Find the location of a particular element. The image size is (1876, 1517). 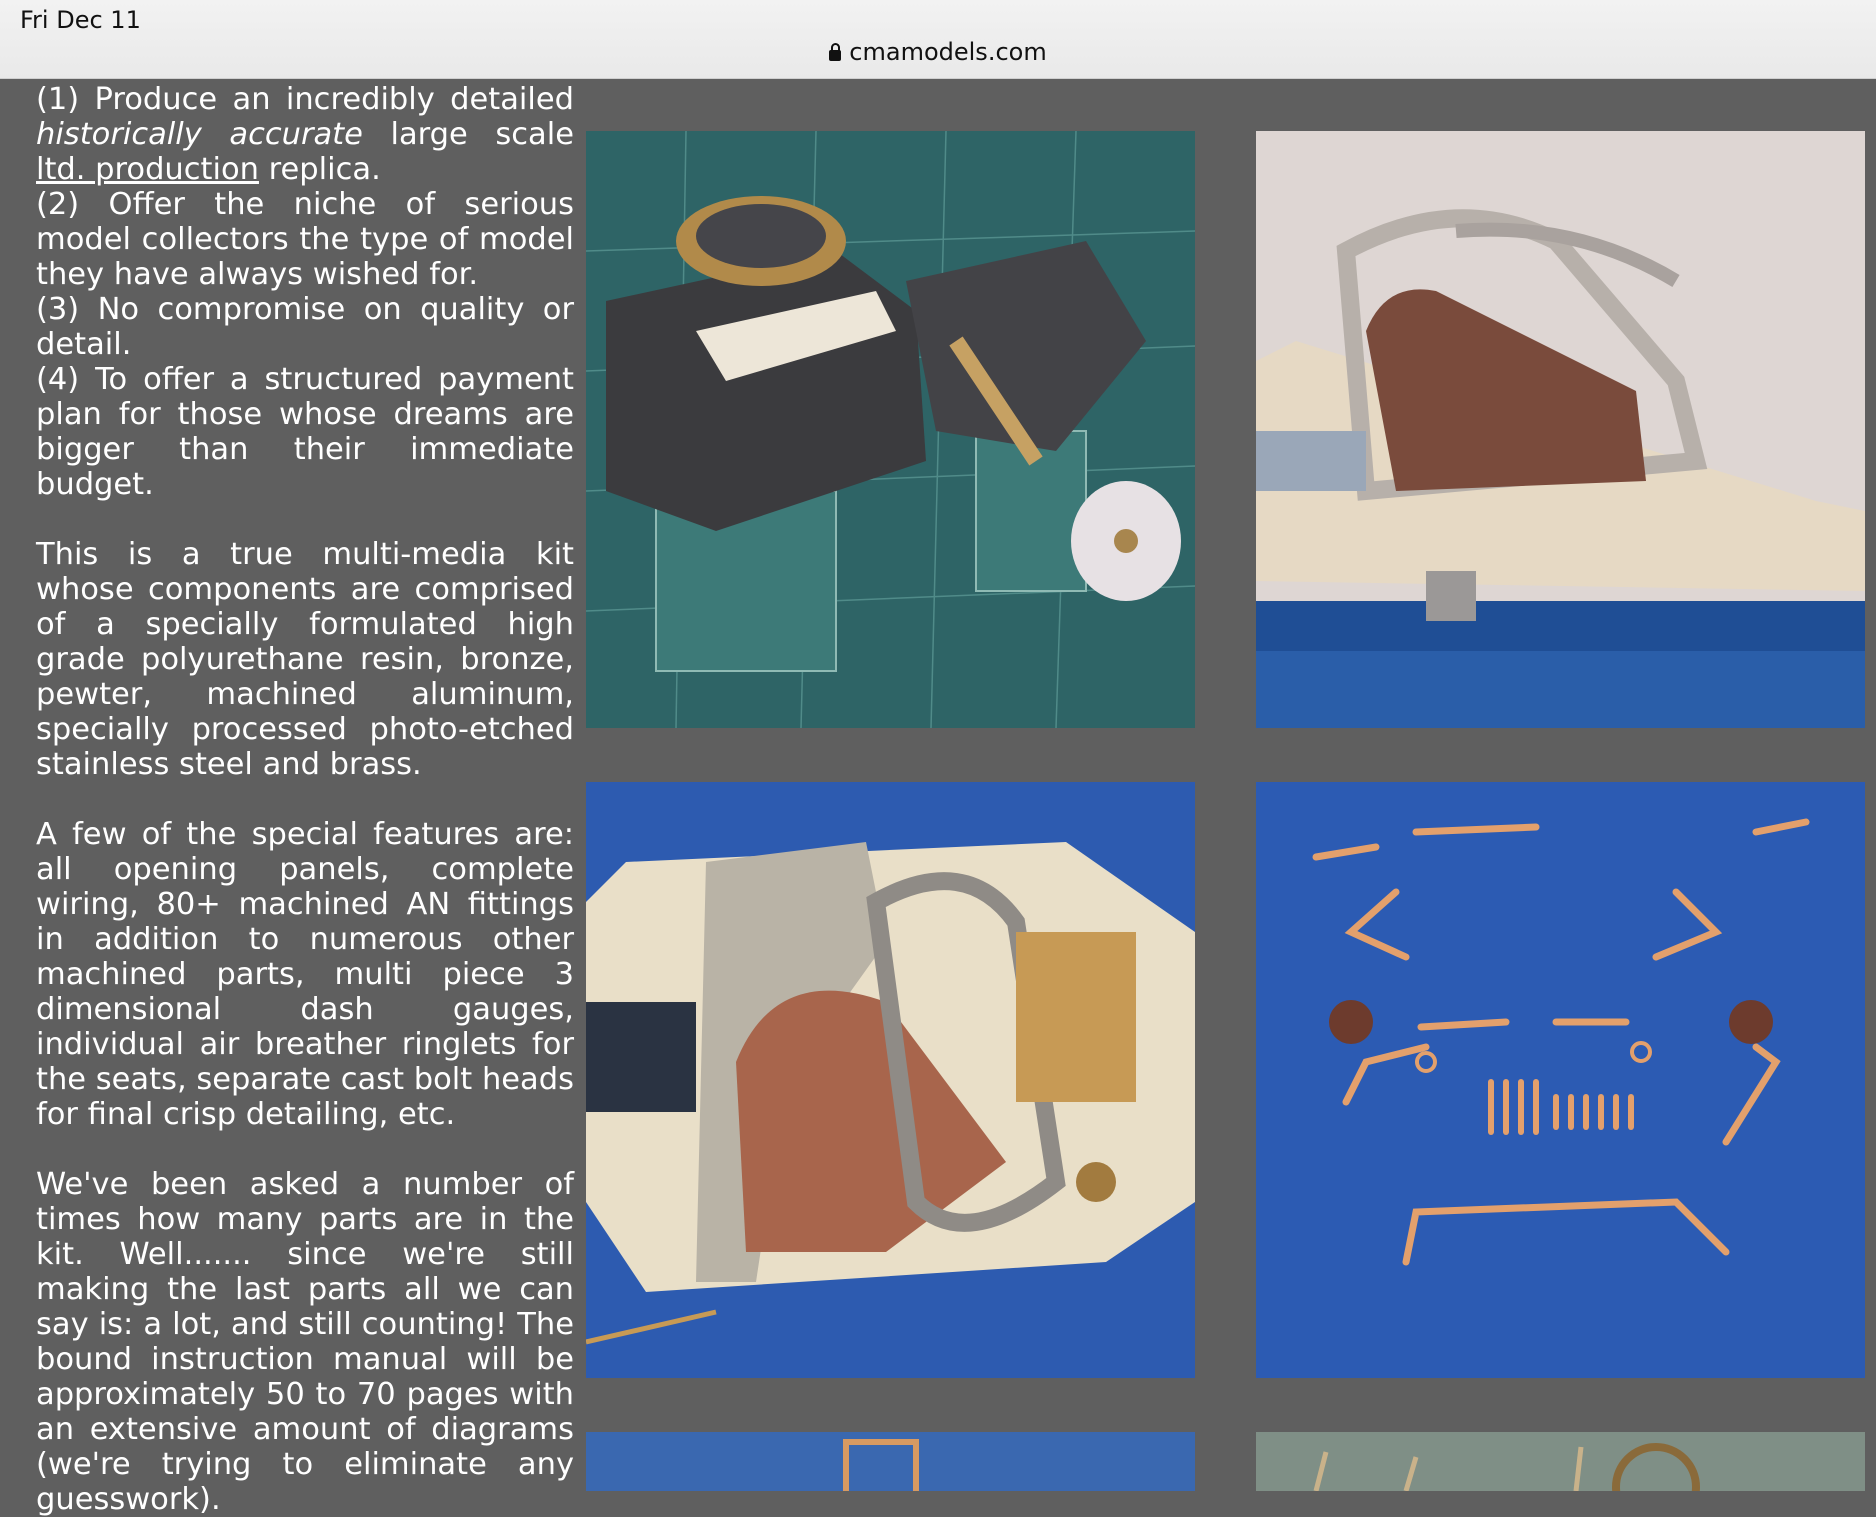

goal-1-text-b: large scale is located at coordinates (468, 134).